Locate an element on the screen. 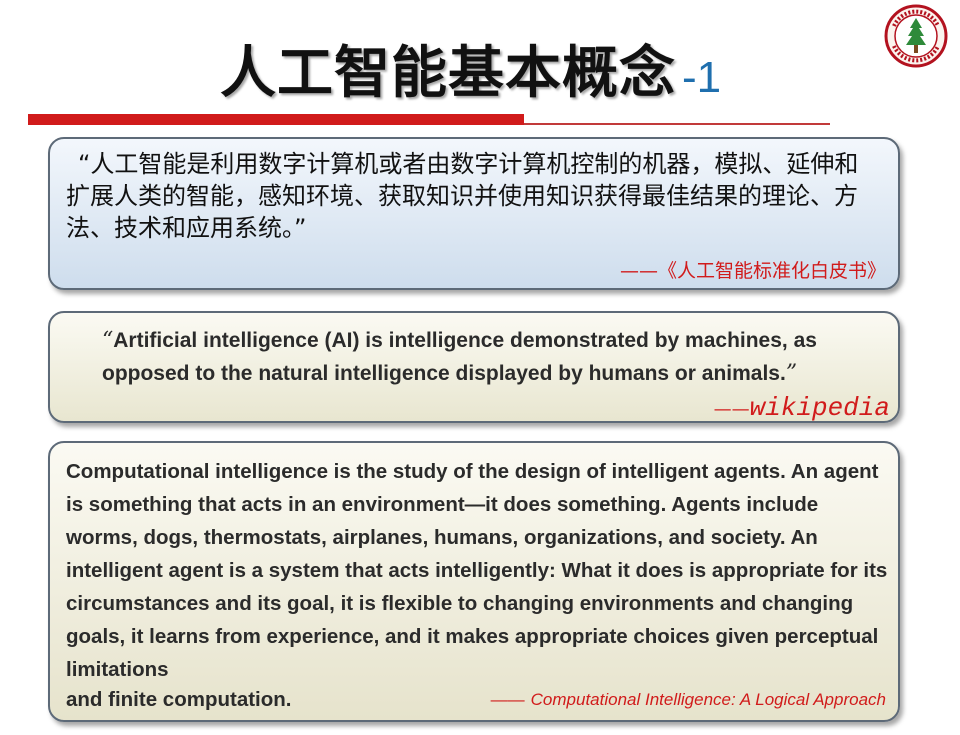  title-number: -1 is located at coordinates (702, 77).